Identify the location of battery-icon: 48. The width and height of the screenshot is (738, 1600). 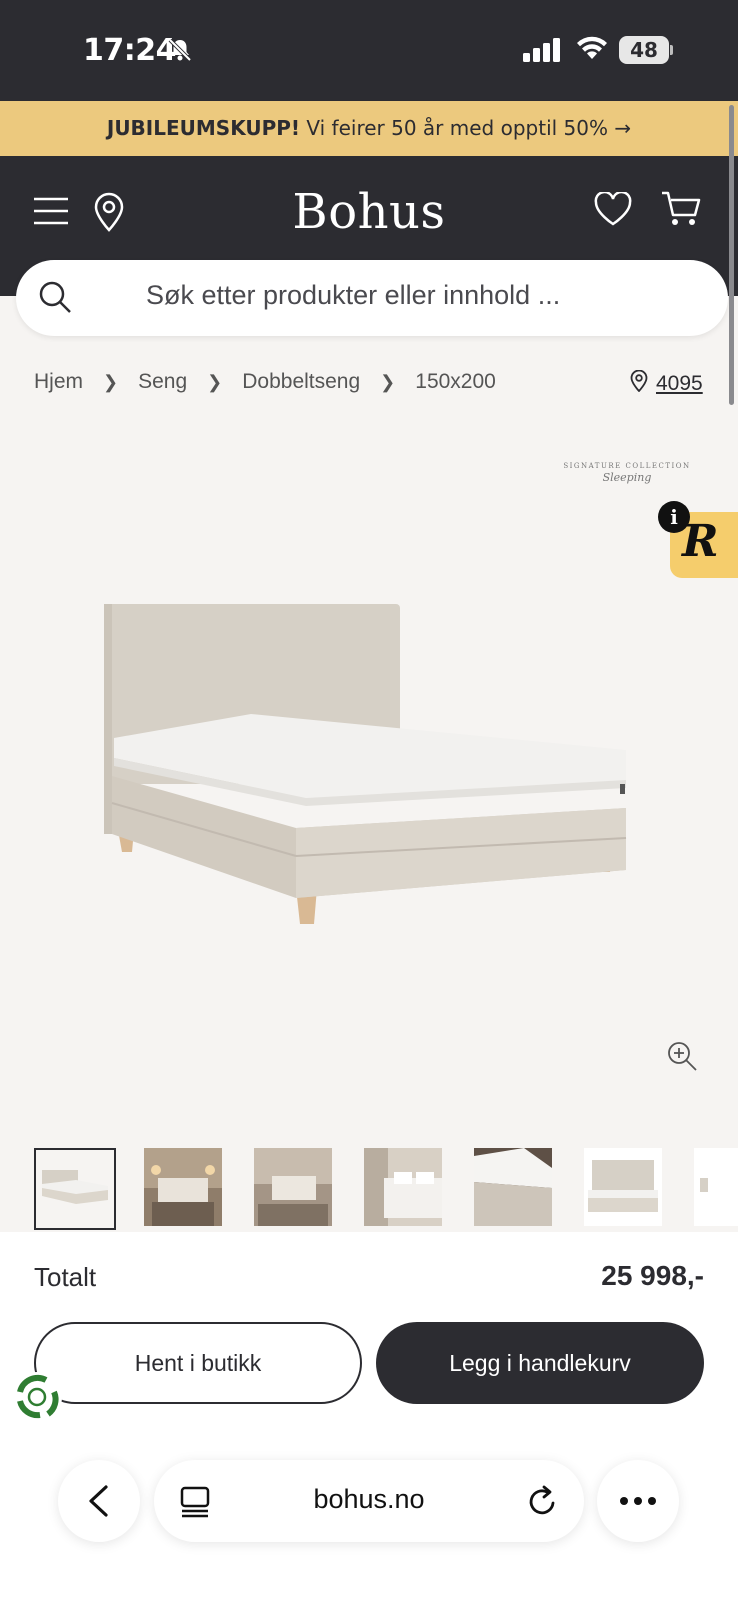
(644, 50).